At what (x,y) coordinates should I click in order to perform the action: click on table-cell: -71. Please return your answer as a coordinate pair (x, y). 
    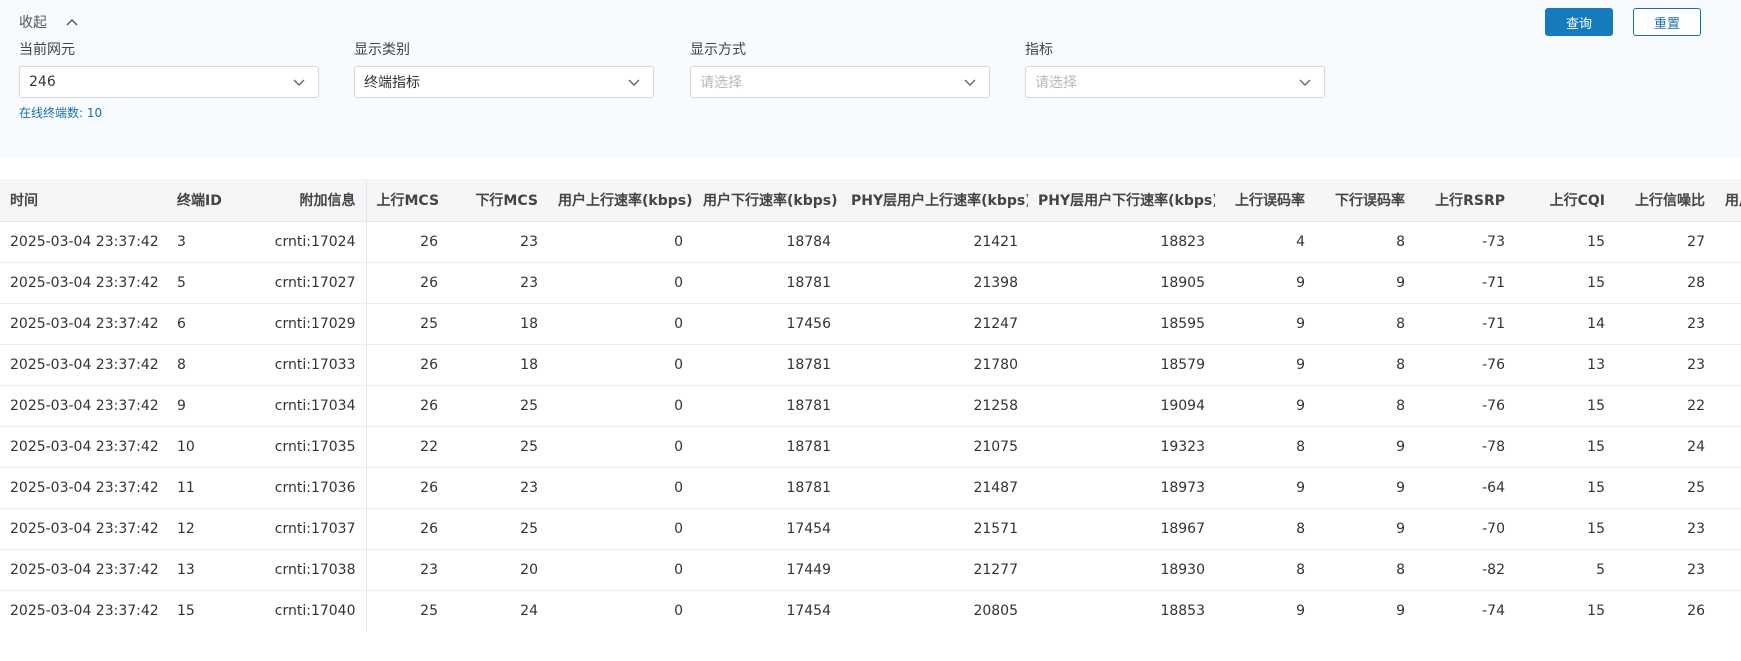
    Looking at the image, I should click on (1465, 283).